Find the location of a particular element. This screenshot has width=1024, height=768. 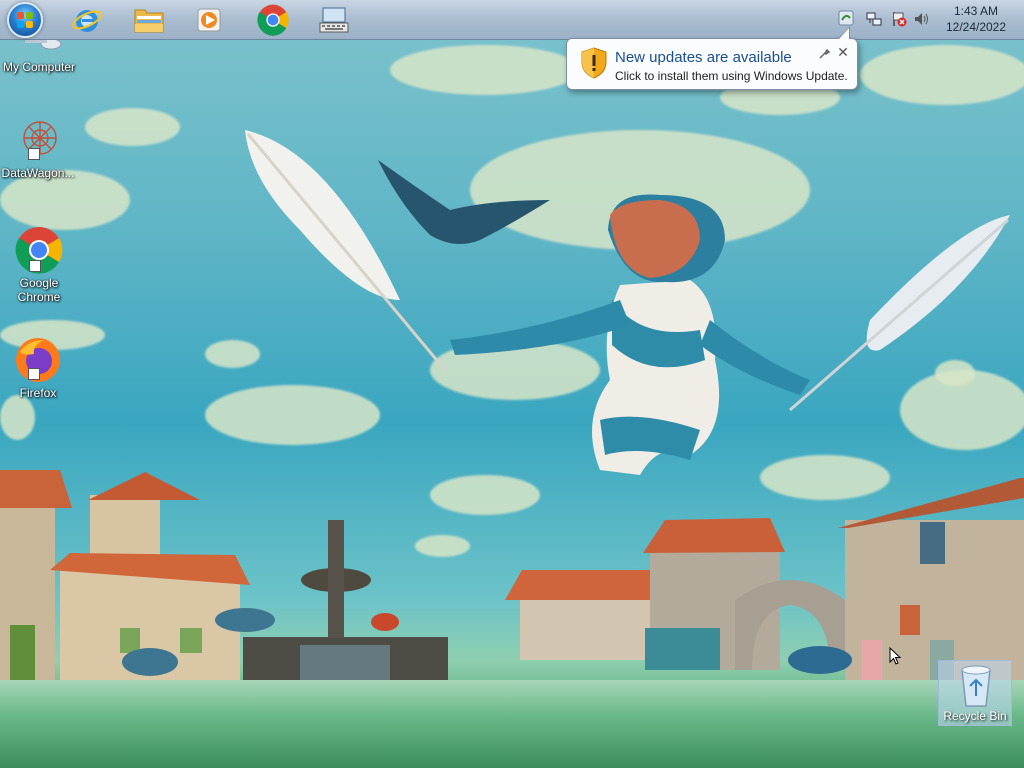

folder-icon is located at coordinates (149, 21).